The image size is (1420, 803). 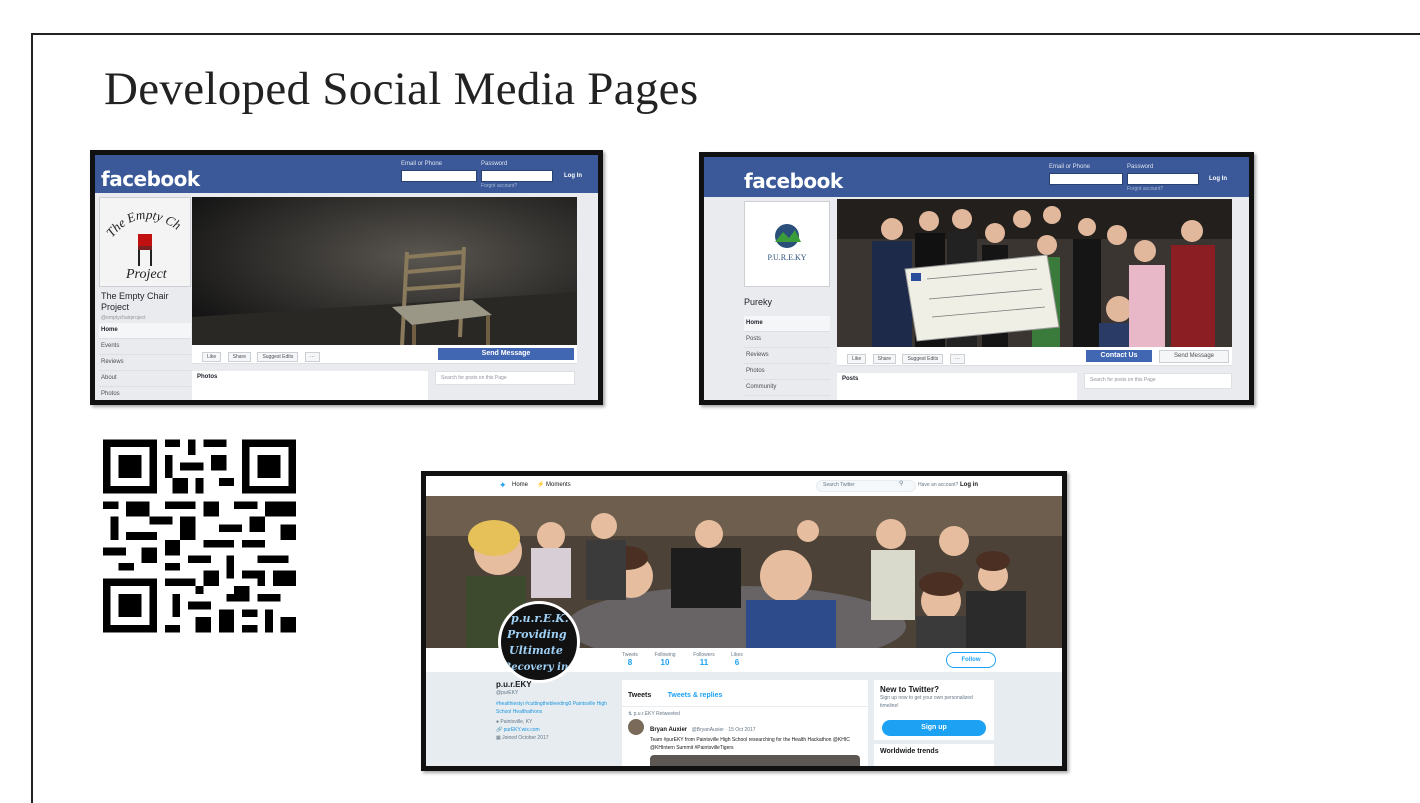 What do you see at coordinates (901, 483) in the screenshot?
I see `search-icon: ⚲` at bounding box center [901, 483].